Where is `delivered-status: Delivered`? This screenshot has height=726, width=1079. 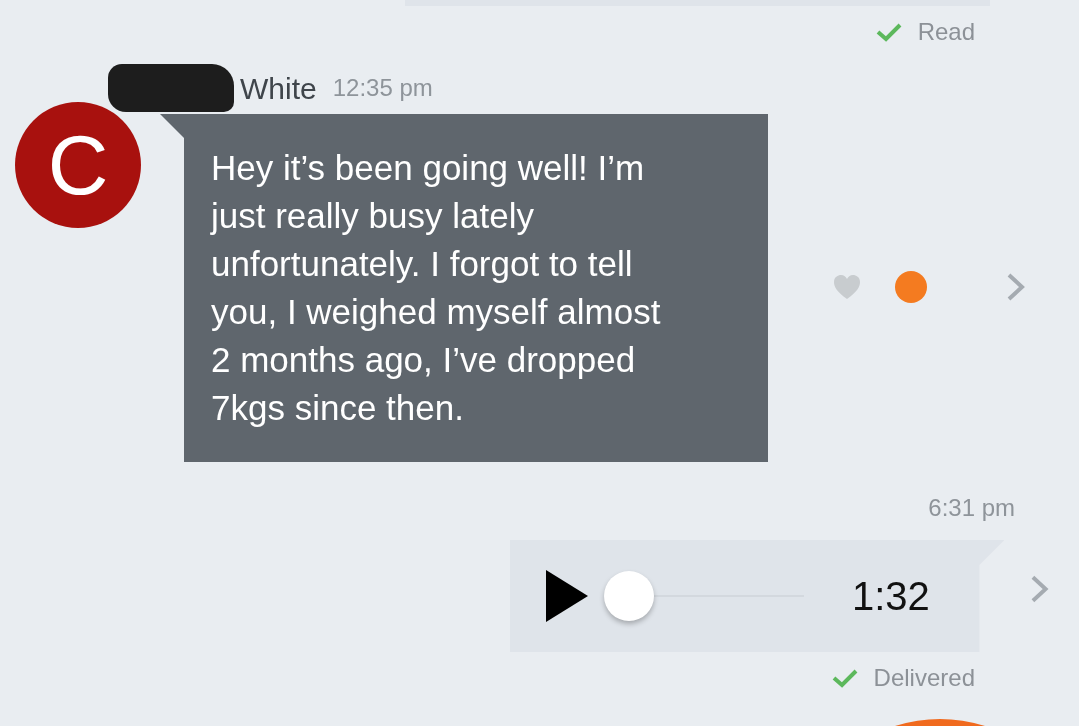
delivered-status: Delivered is located at coordinates (924, 678).